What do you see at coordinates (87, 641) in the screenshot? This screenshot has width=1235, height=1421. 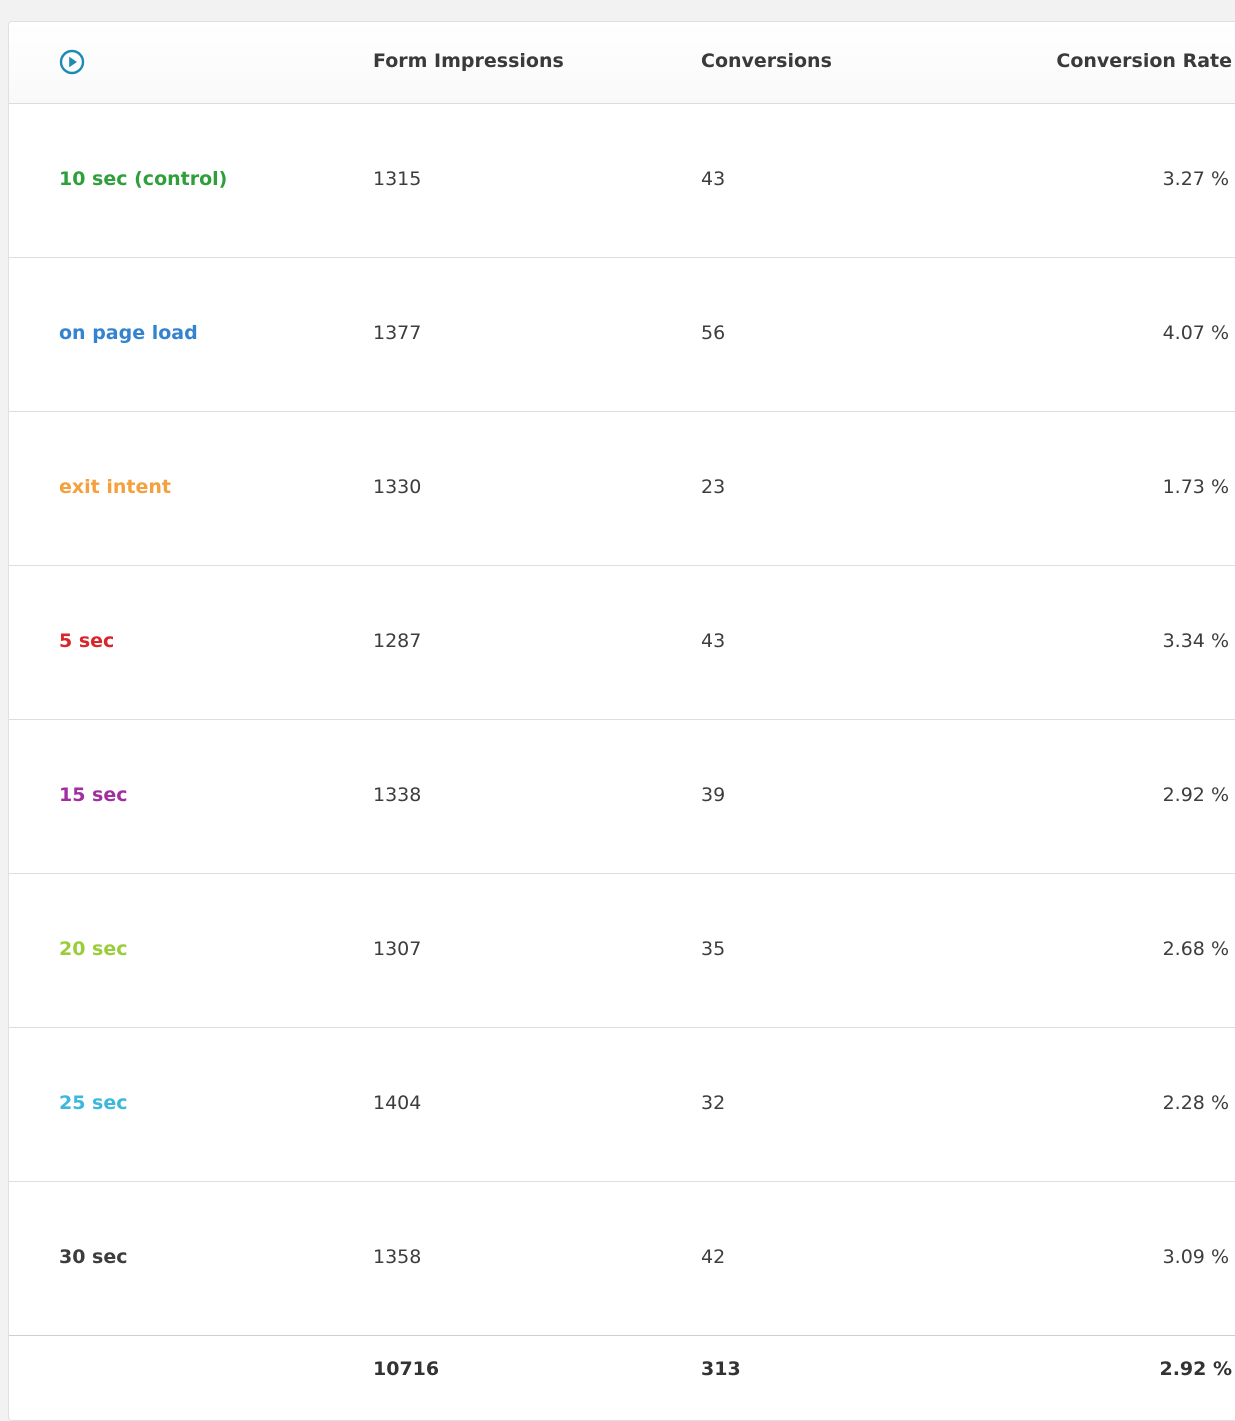 I see `variant-name: 5 sec` at bounding box center [87, 641].